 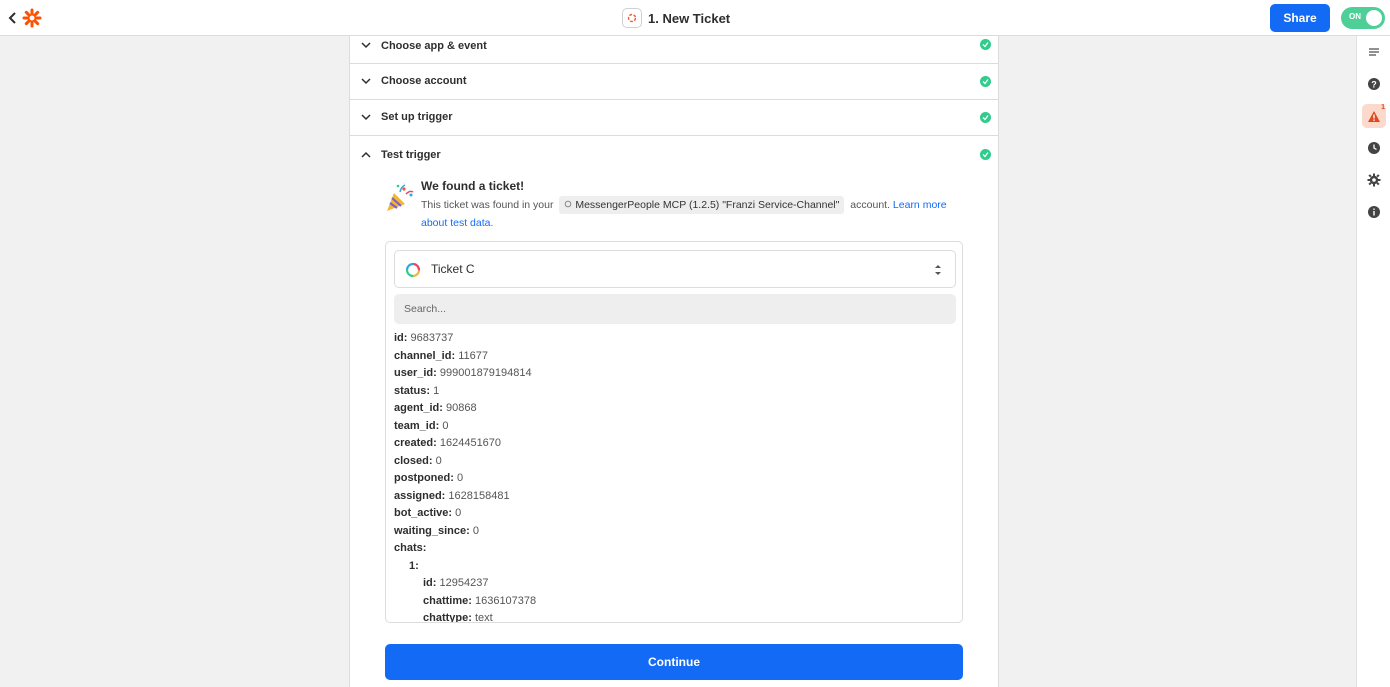 I want to click on field-key: postponed:, so click(x=424, y=478).